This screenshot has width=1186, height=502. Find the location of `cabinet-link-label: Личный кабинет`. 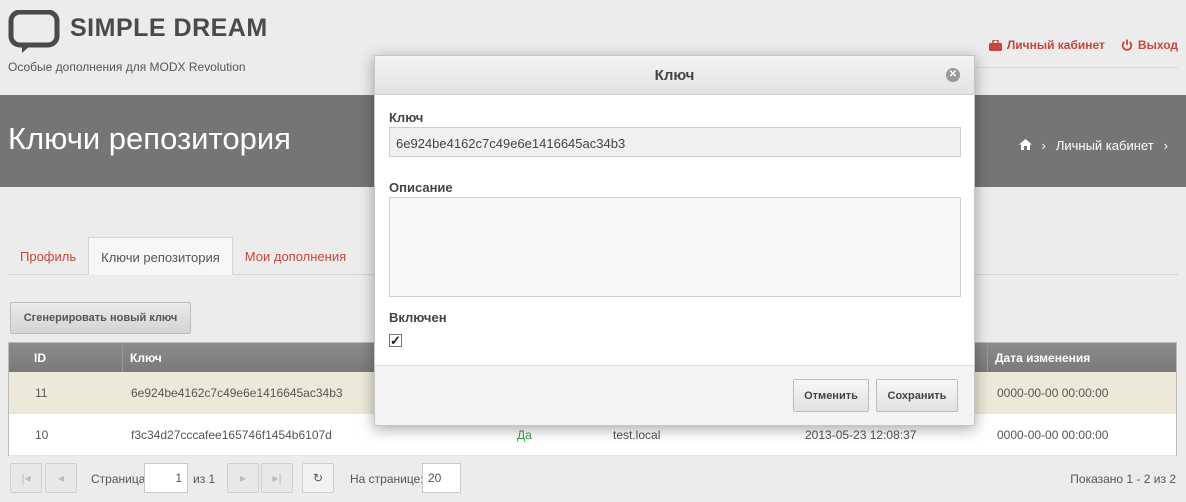

cabinet-link-label: Личный кабинет is located at coordinates (1055, 45).